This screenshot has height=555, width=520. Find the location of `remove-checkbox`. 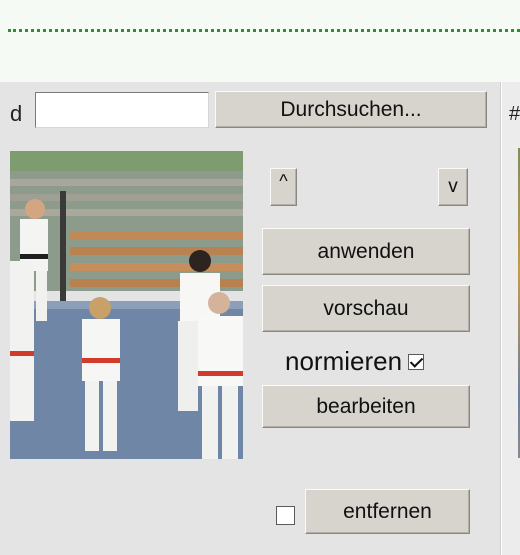

remove-checkbox is located at coordinates (285, 515).